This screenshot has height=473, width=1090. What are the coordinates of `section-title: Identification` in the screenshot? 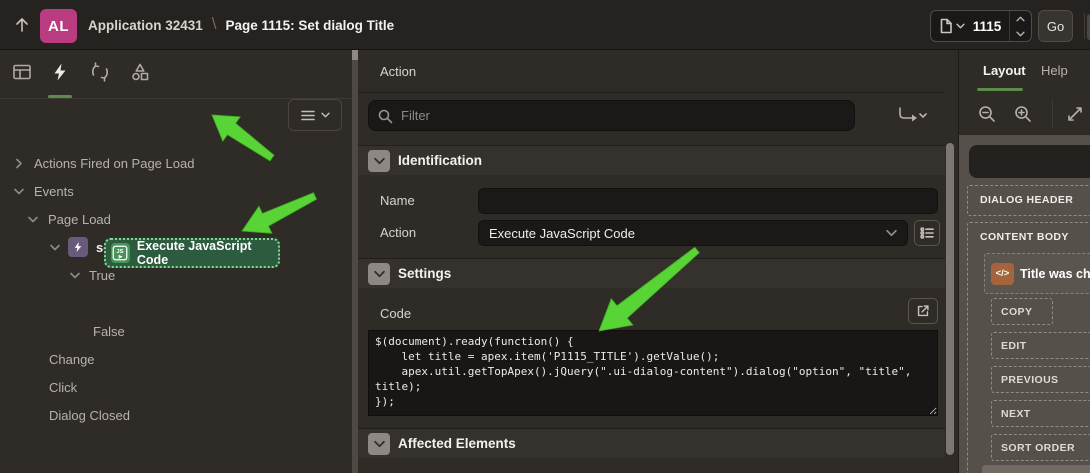 It's located at (440, 160).